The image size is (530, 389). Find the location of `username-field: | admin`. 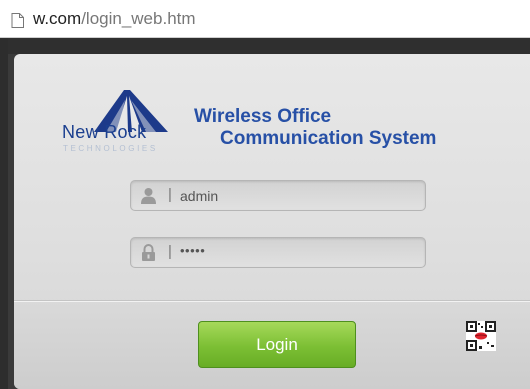

username-field: | admin is located at coordinates (278, 195).